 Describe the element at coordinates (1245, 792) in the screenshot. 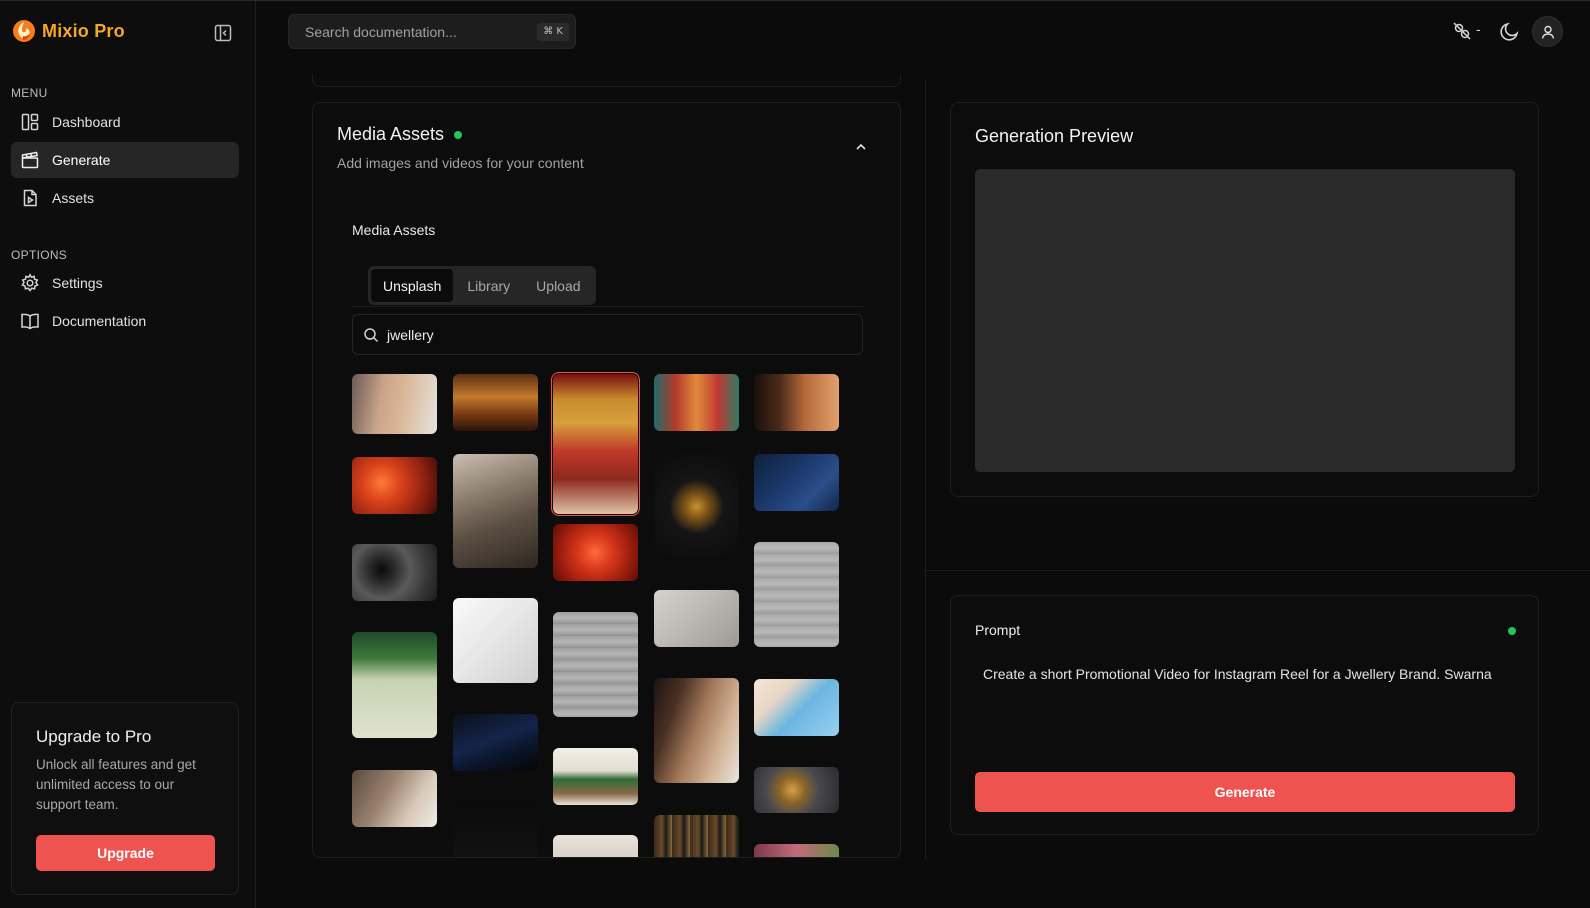

I see `generate-button: Generate` at that location.